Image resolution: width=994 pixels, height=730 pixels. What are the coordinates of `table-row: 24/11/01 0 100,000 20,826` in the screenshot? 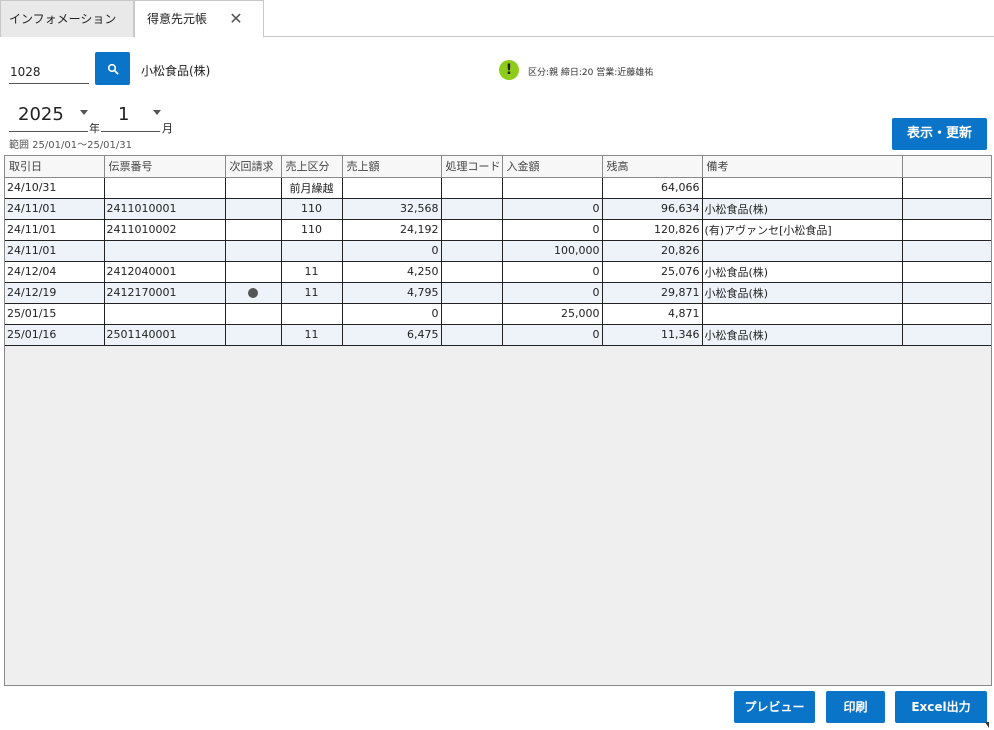 It's located at (498, 251).